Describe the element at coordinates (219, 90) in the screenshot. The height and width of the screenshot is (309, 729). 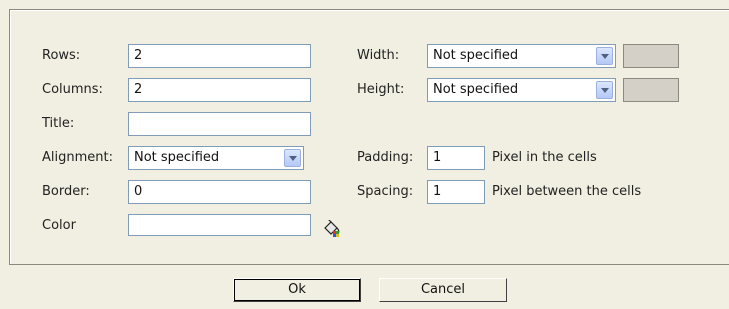
I see `columns-input: 2` at that location.